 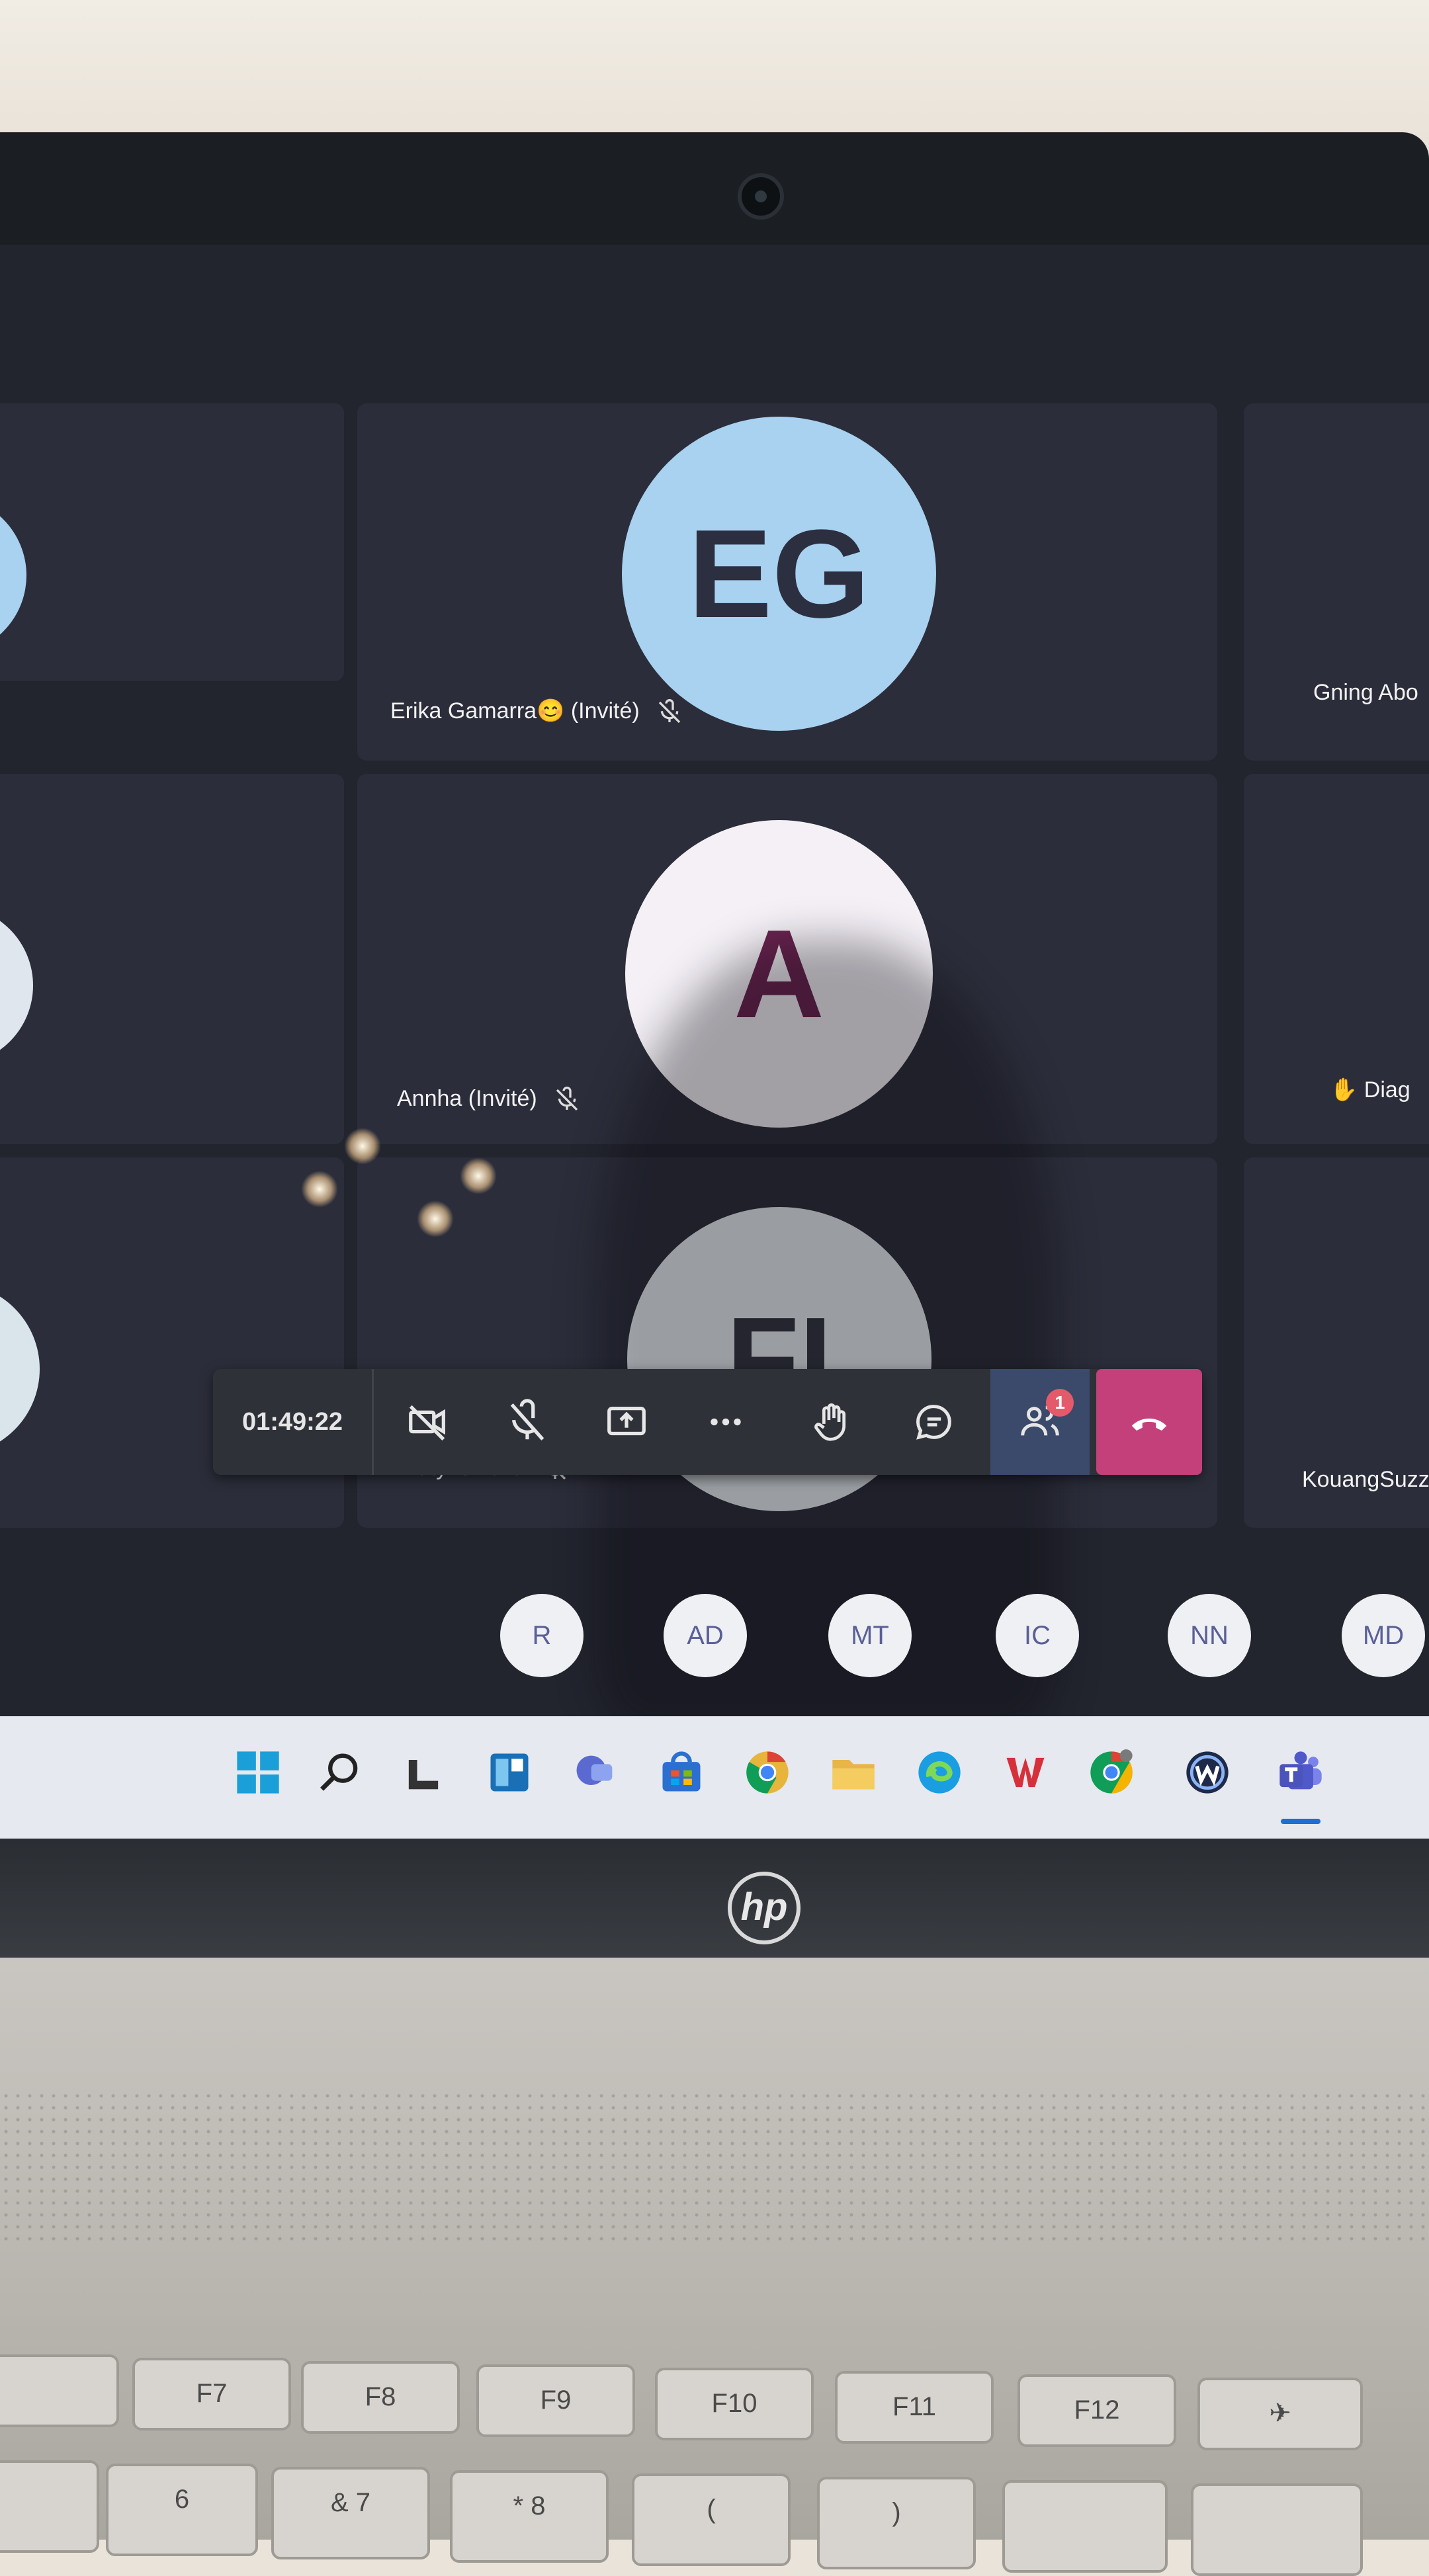 What do you see at coordinates (915, 2407) in the screenshot?
I see `keyboard-key-f11: F11` at bounding box center [915, 2407].